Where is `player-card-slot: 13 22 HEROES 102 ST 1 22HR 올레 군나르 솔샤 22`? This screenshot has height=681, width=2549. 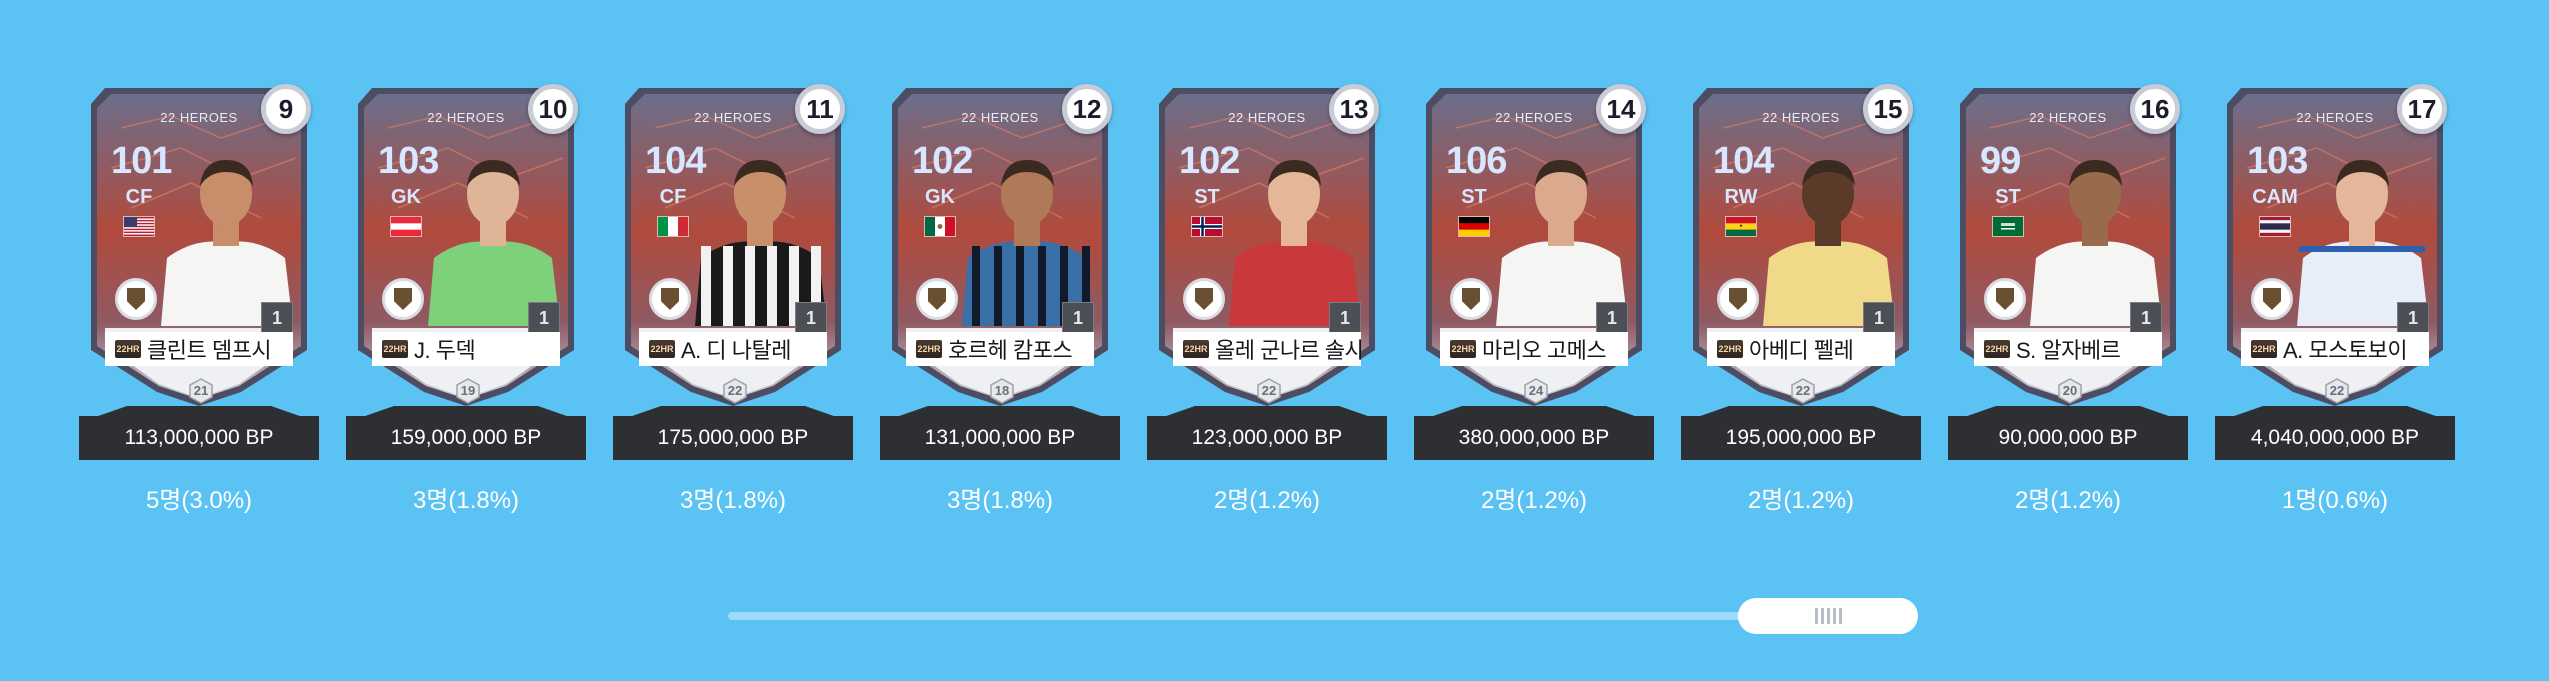
player-card-slot: 13 22 HEROES 102 ST 1 22HR 올레 군나르 솔샤 22 is located at coordinates (1267, 300).